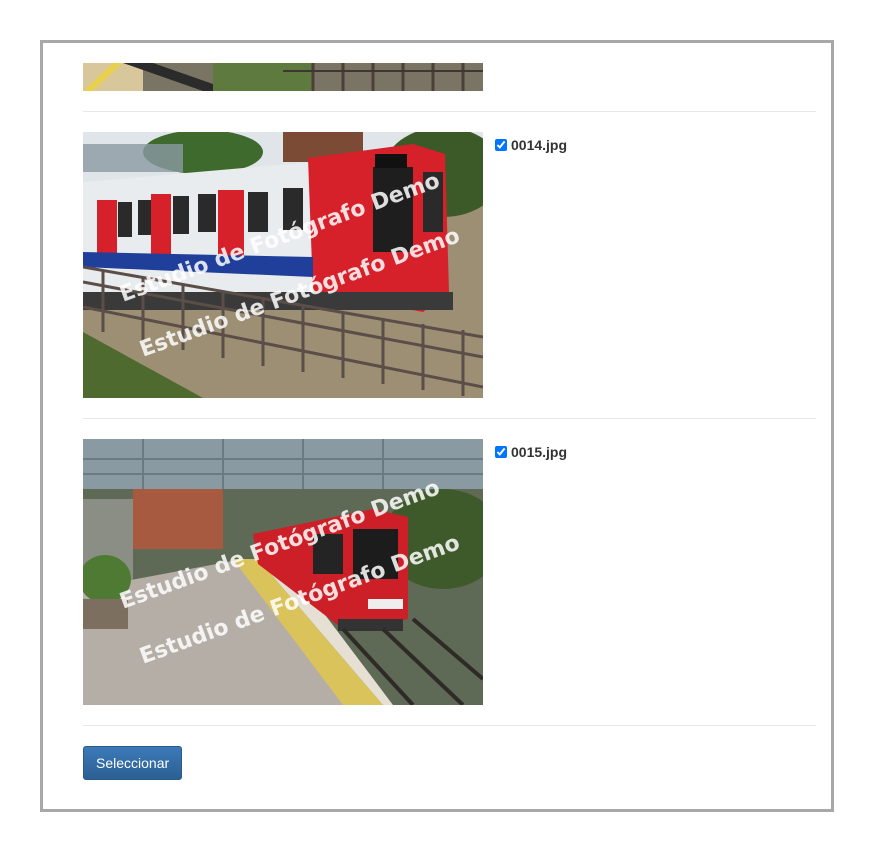 The image size is (878, 856). What do you see at coordinates (133, 763) in the screenshot?
I see `select-button: Seleccionar` at bounding box center [133, 763].